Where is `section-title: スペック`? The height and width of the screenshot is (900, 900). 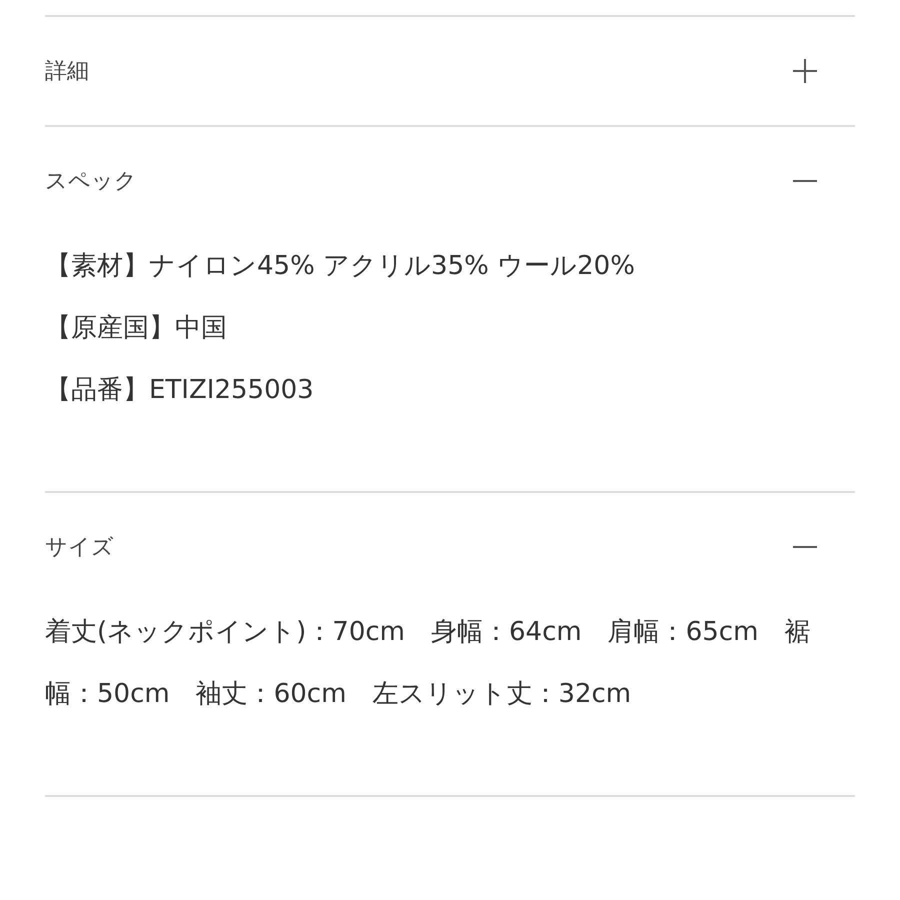
section-title: スペック is located at coordinates (91, 182).